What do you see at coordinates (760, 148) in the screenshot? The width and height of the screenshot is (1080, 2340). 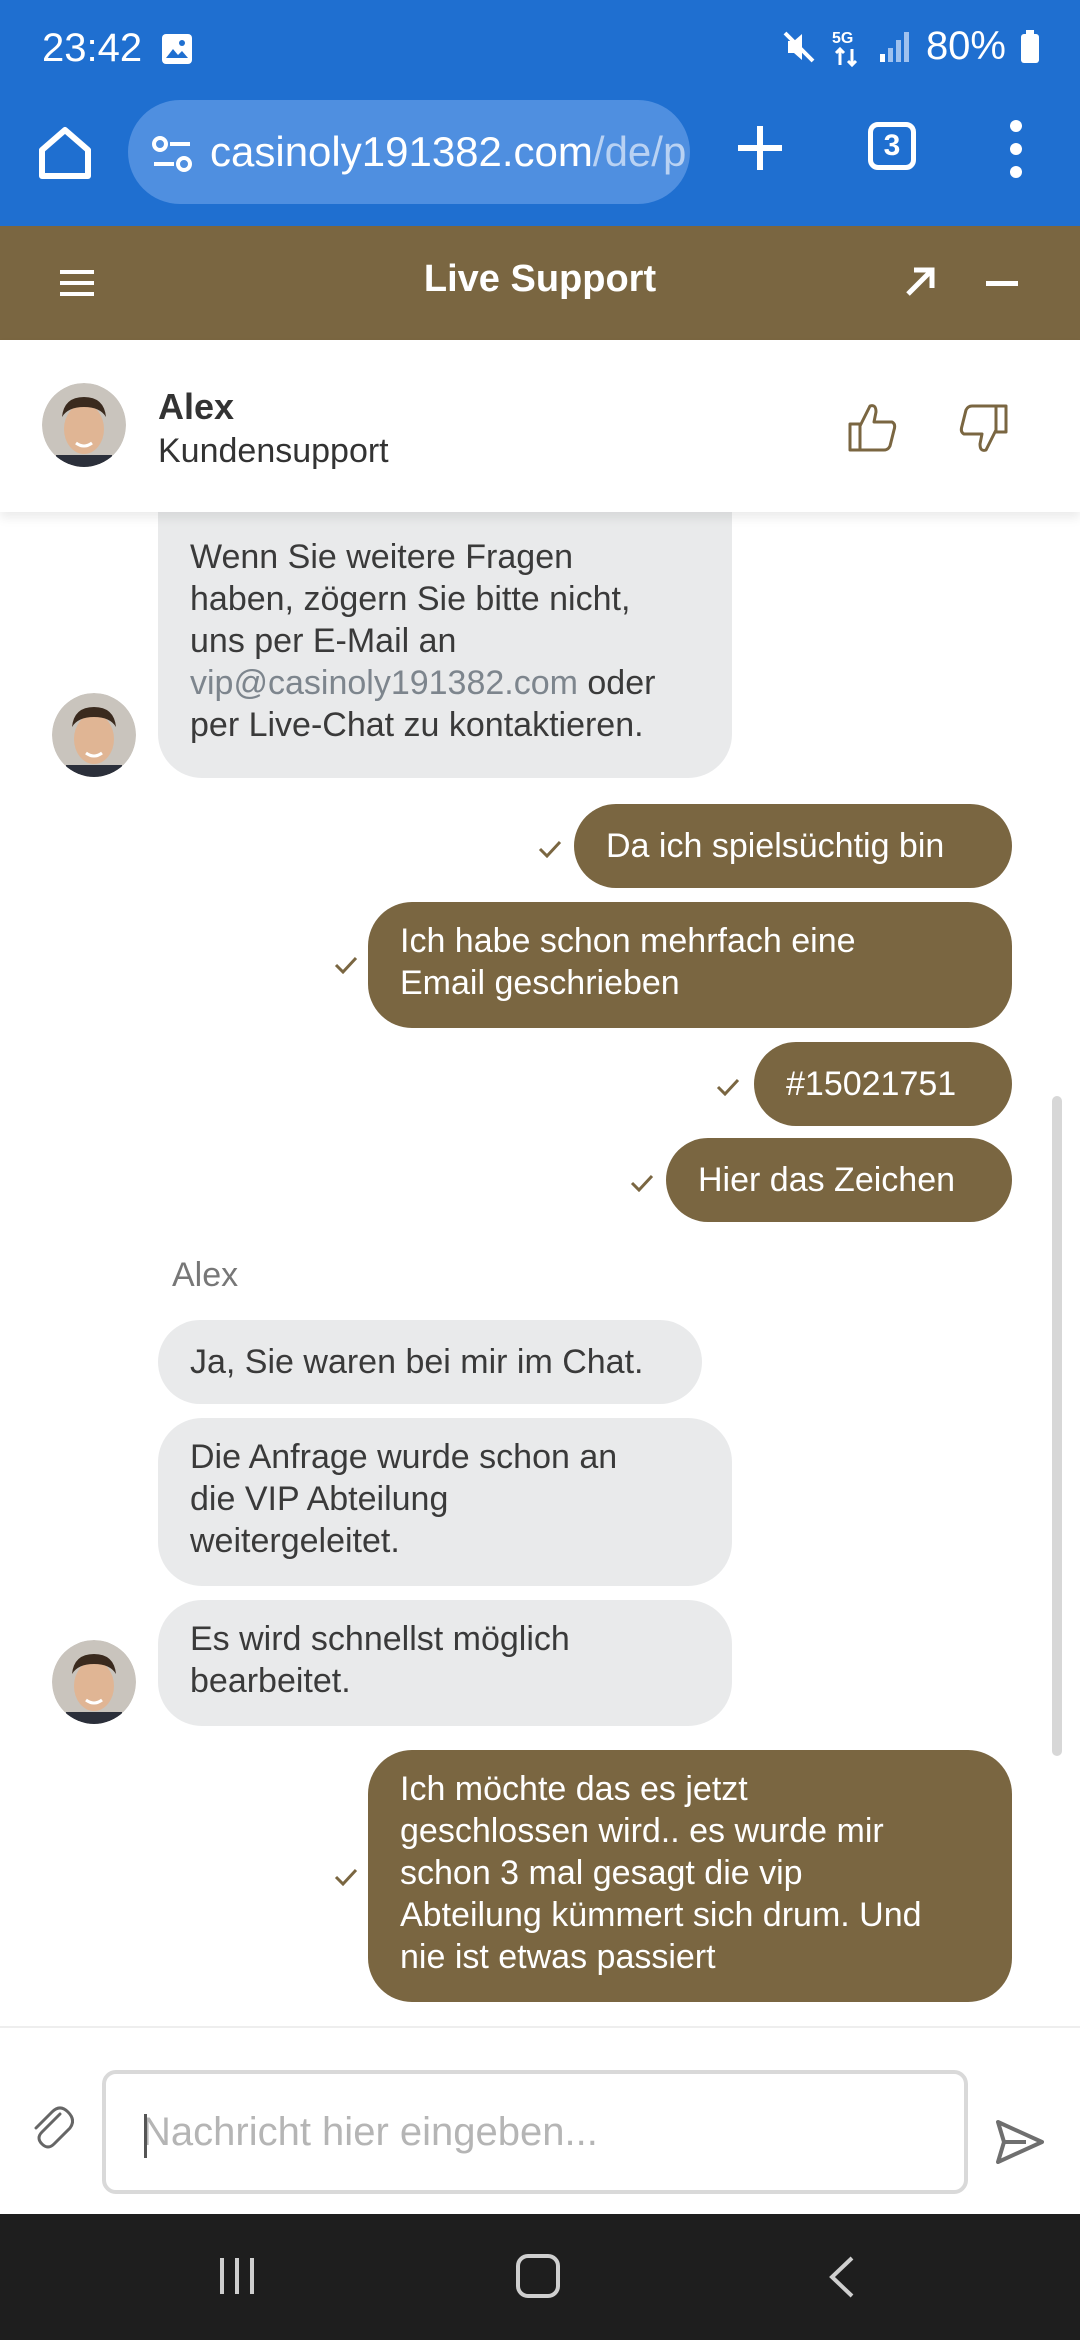 I see `new-tab-icon` at bounding box center [760, 148].